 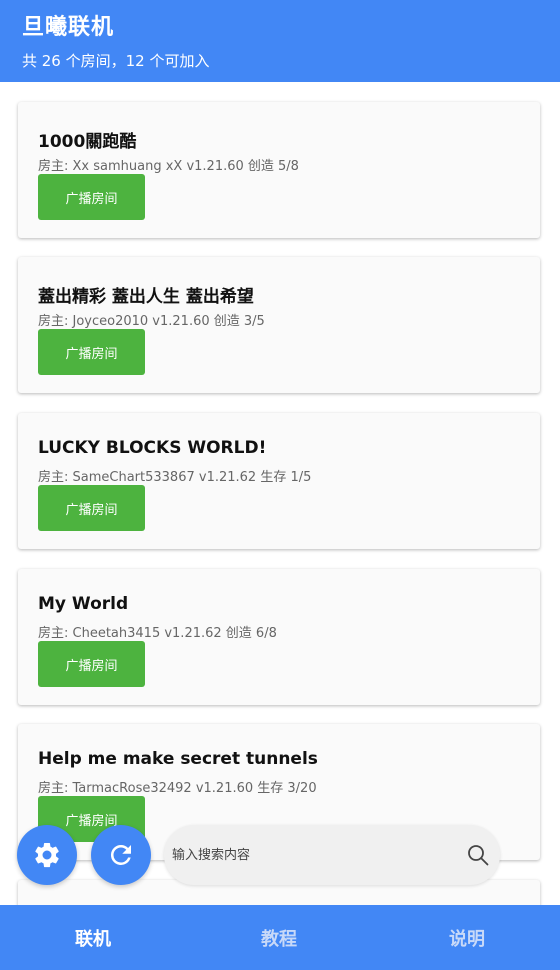 What do you see at coordinates (280, 41) in the screenshot?
I see `app-header: 旦曦联机 共 26 个房间，12 个可加入` at bounding box center [280, 41].